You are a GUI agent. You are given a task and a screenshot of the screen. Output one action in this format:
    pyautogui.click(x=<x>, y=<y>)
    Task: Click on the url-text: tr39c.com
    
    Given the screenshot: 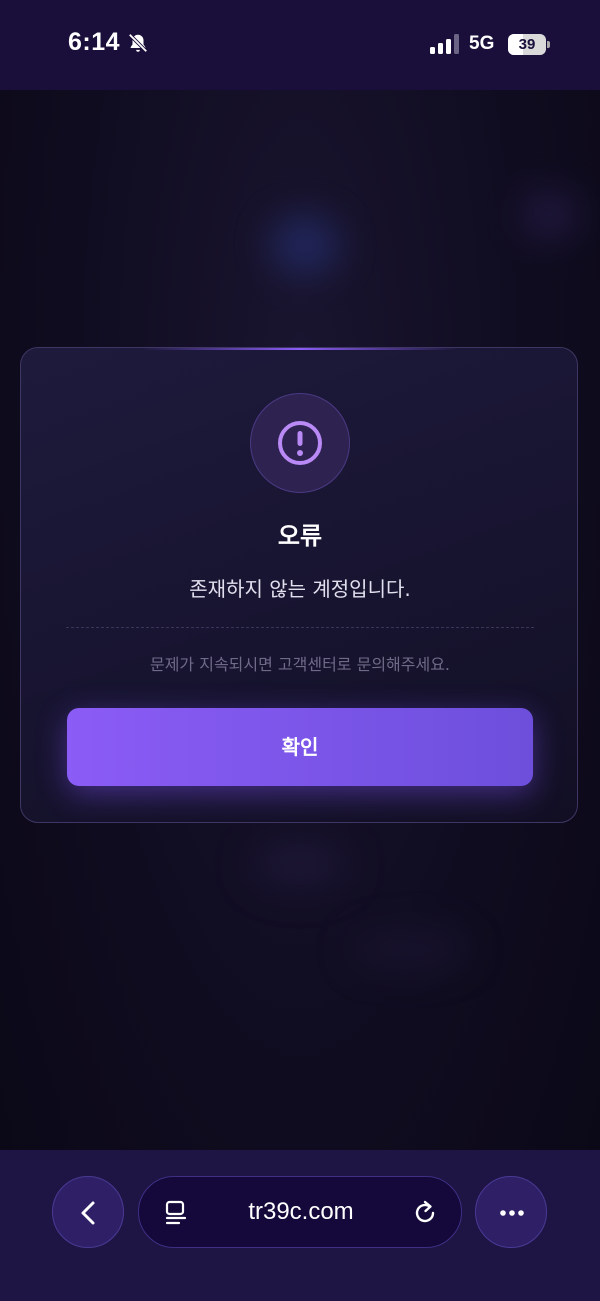 What is the action you would take?
    pyautogui.click(x=301, y=1212)
    